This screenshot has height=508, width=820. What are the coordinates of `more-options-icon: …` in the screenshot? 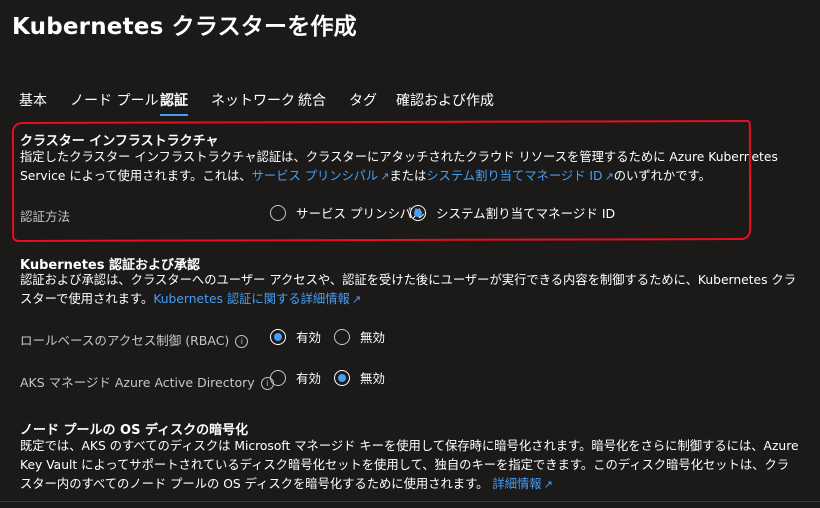 It's located at (327, 21).